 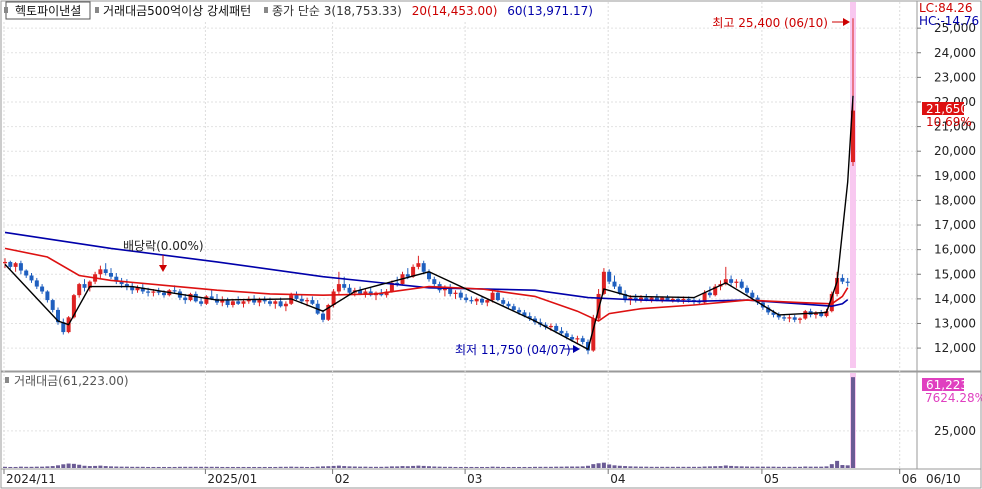 I want to click on price-tick-label: 12,000, so click(x=955, y=348).